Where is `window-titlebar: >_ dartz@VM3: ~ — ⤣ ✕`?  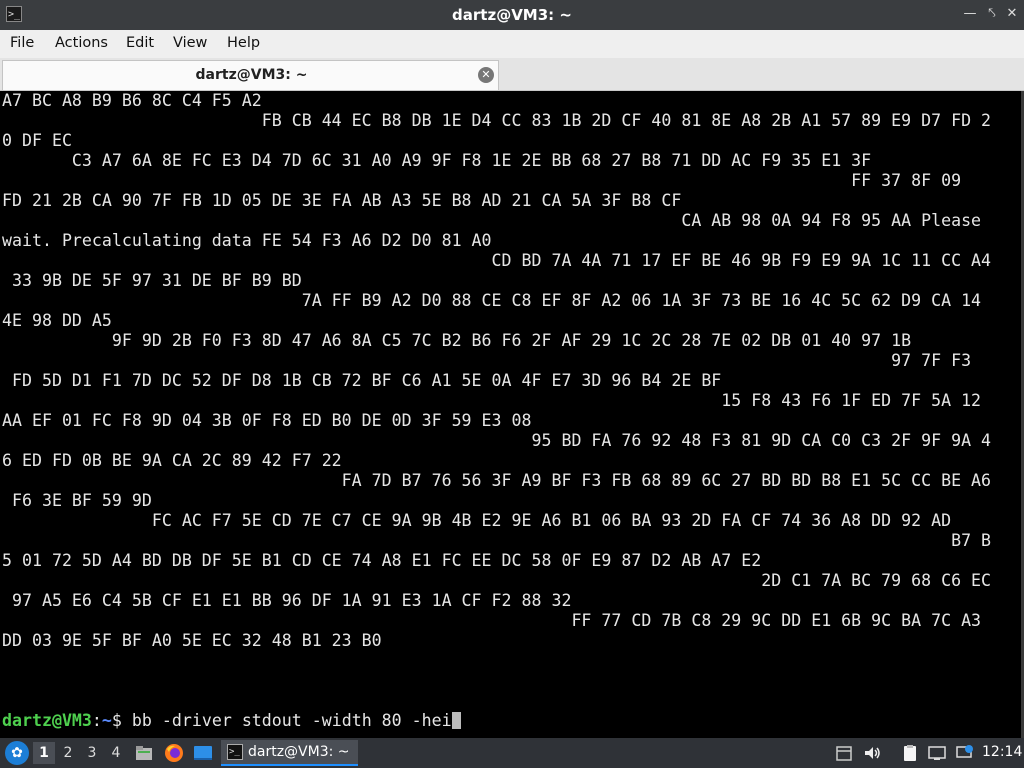
window-titlebar: >_ dartz@VM3: ~ — ⤣ ✕ is located at coordinates (512, 15).